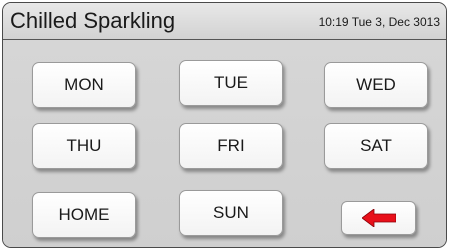 This screenshot has width=451, height=252. Describe the element at coordinates (231, 83) in the screenshot. I see `tue-button: TUE` at that location.